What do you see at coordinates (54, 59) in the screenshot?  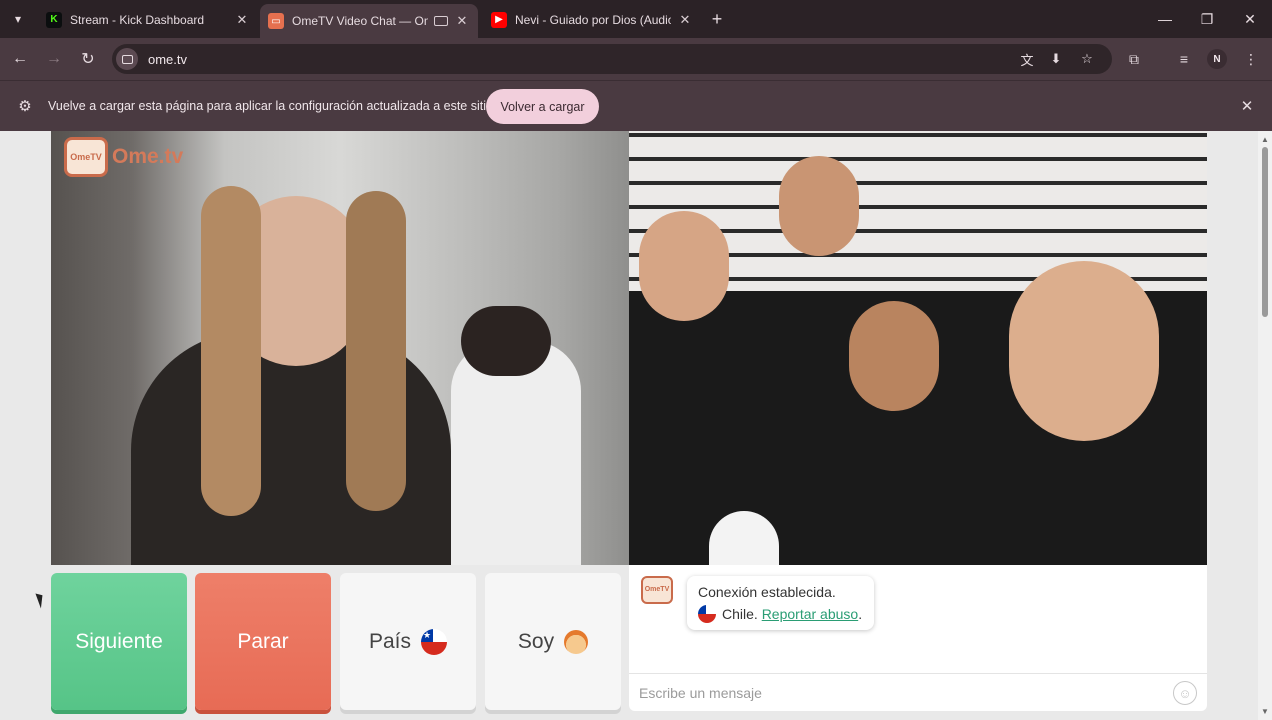 I see `forward-icon: →` at bounding box center [54, 59].